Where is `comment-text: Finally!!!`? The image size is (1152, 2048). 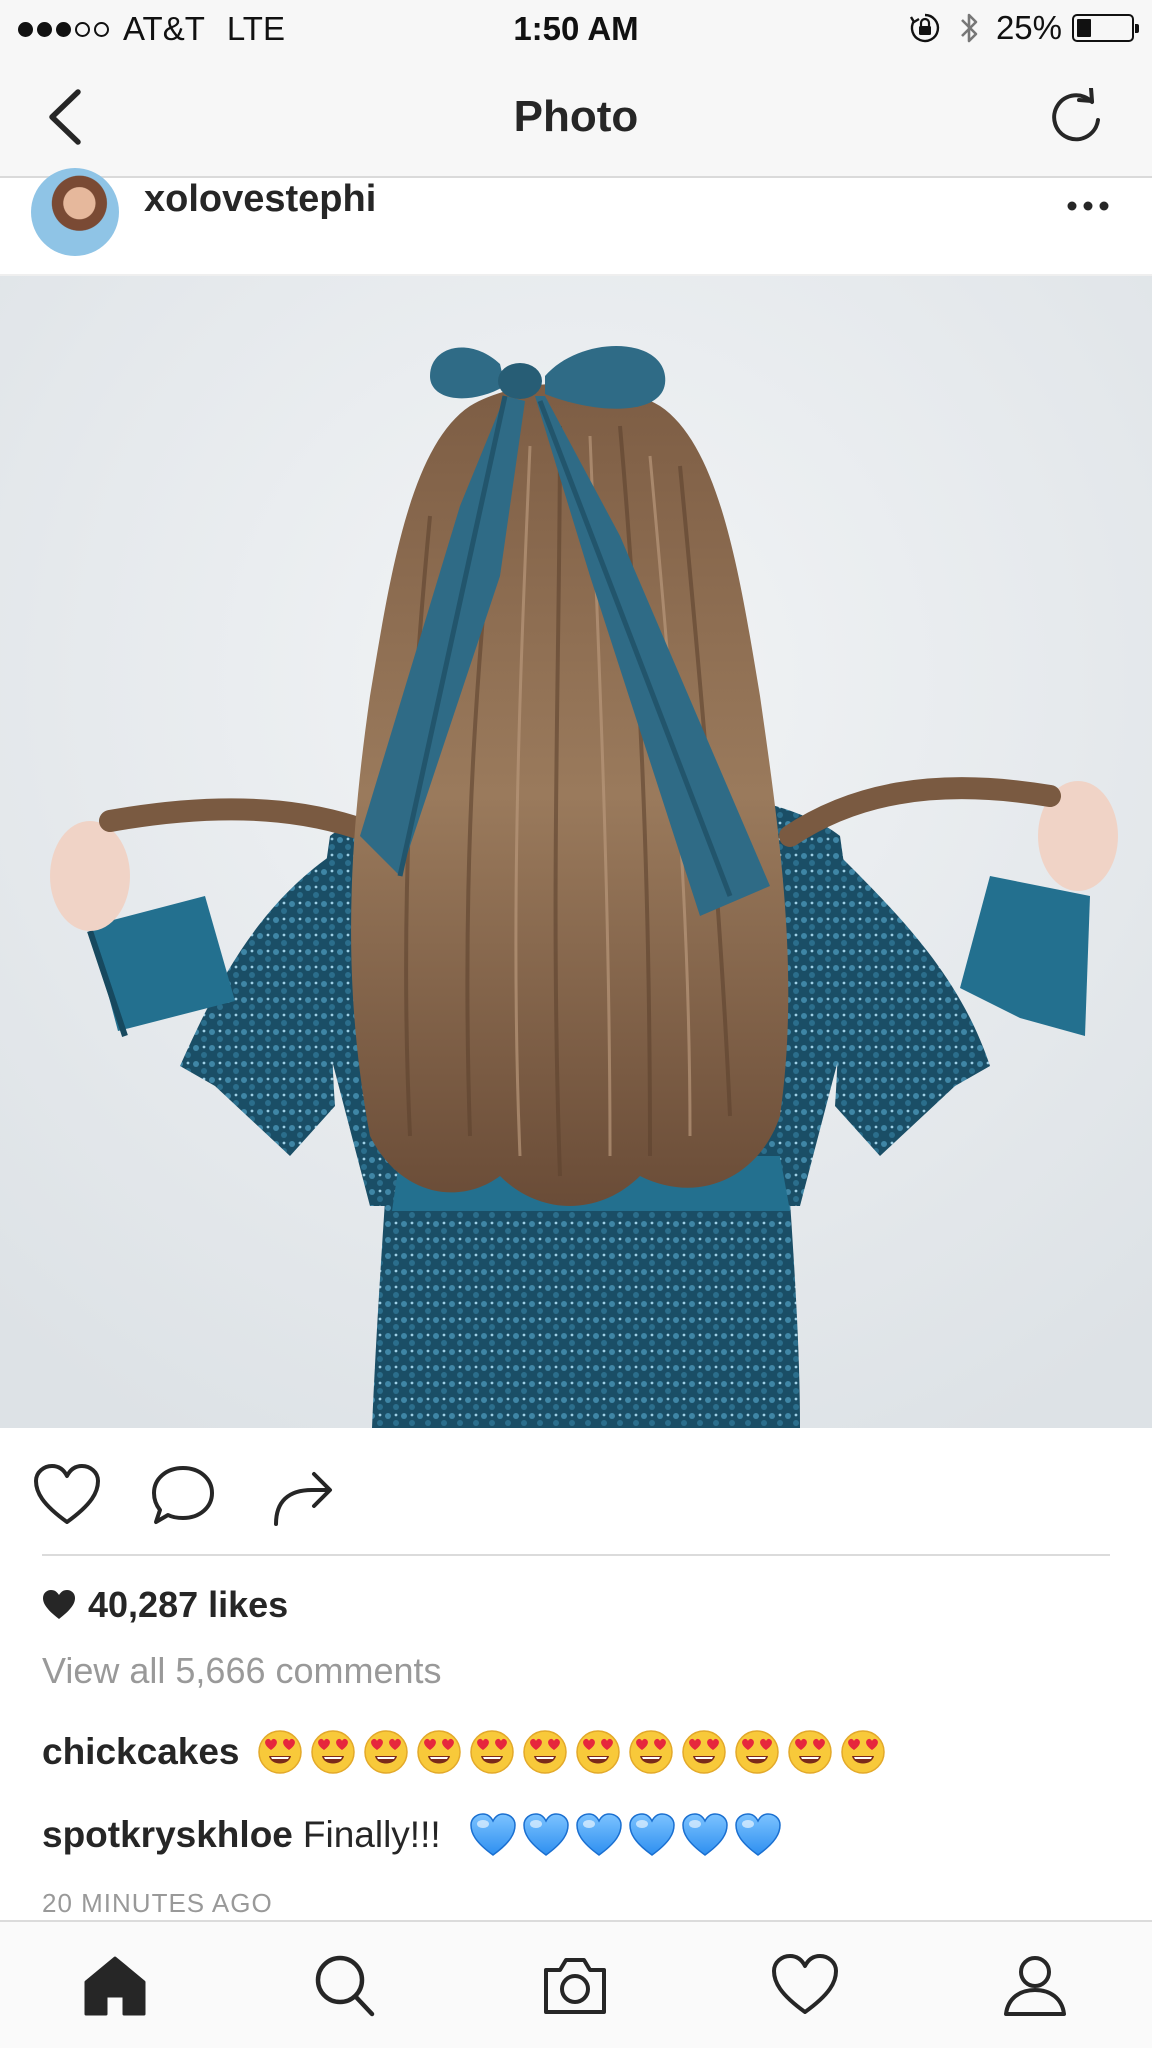 comment-text: Finally!!! is located at coordinates (371, 1834).